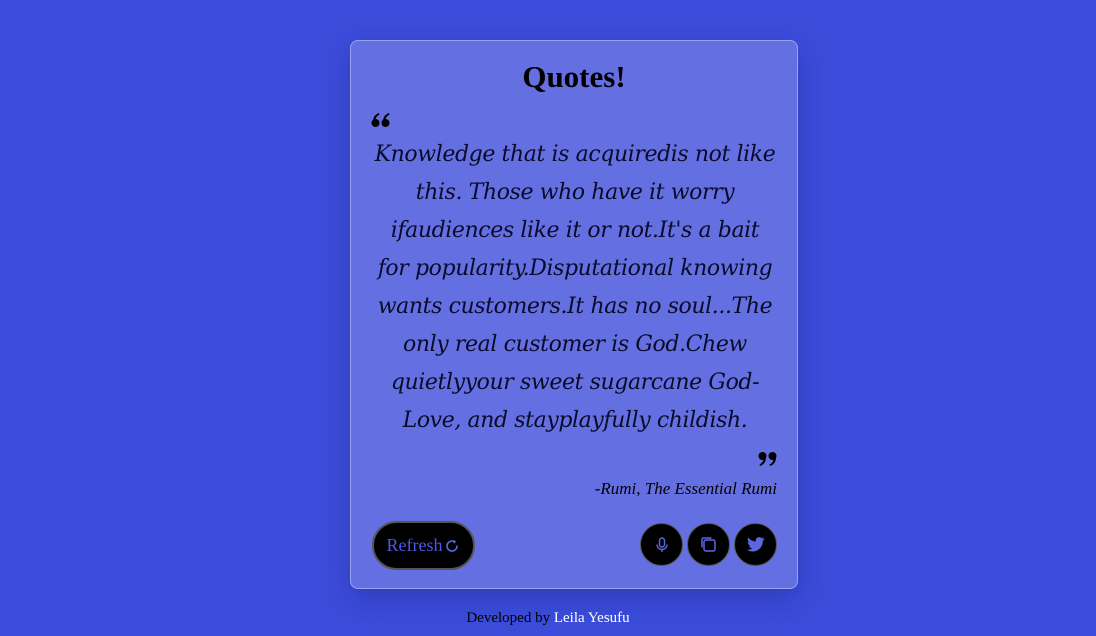 This screenshot has height=636, width=1096. I want to click on twitter-icon, so click(755, 544).